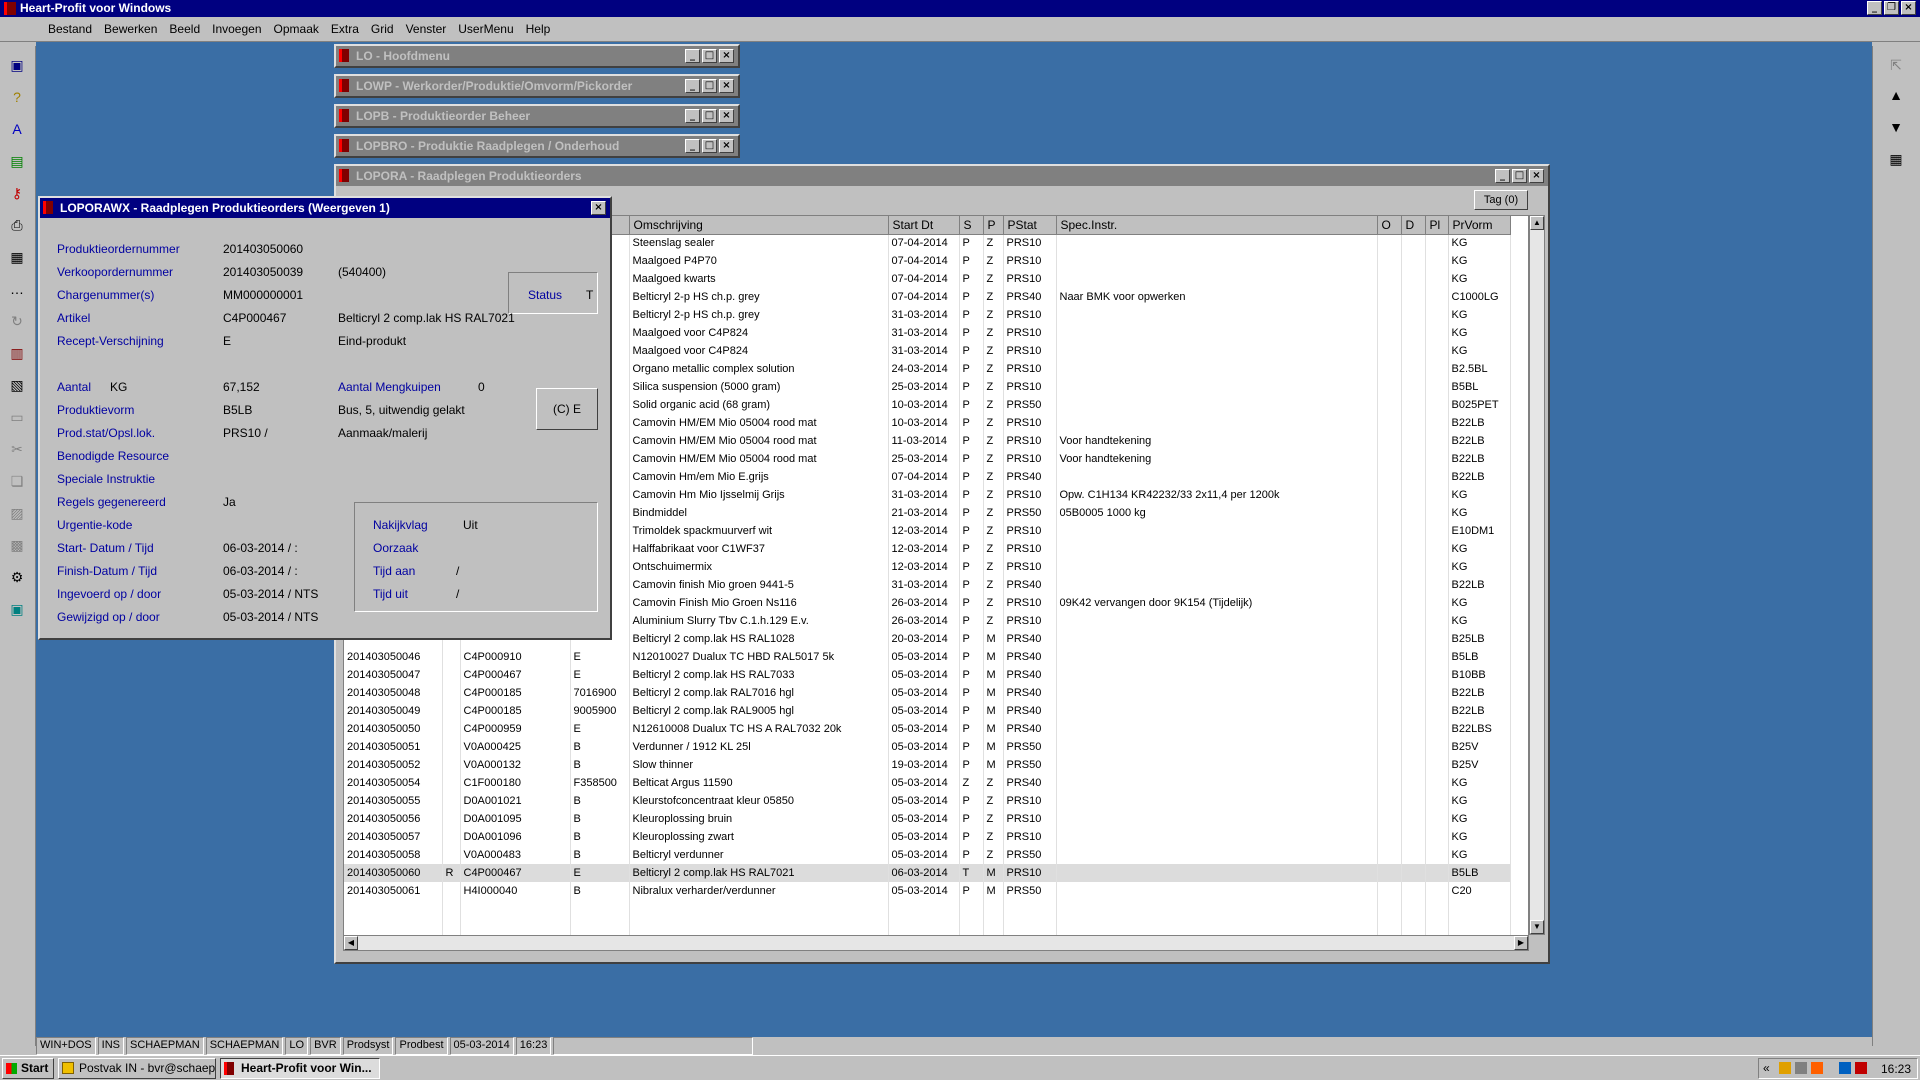 Image resolution: width=1920 pixels, height=1080 pixels. I want to click on tray-clock: 16:23, so click(1896, 1069).